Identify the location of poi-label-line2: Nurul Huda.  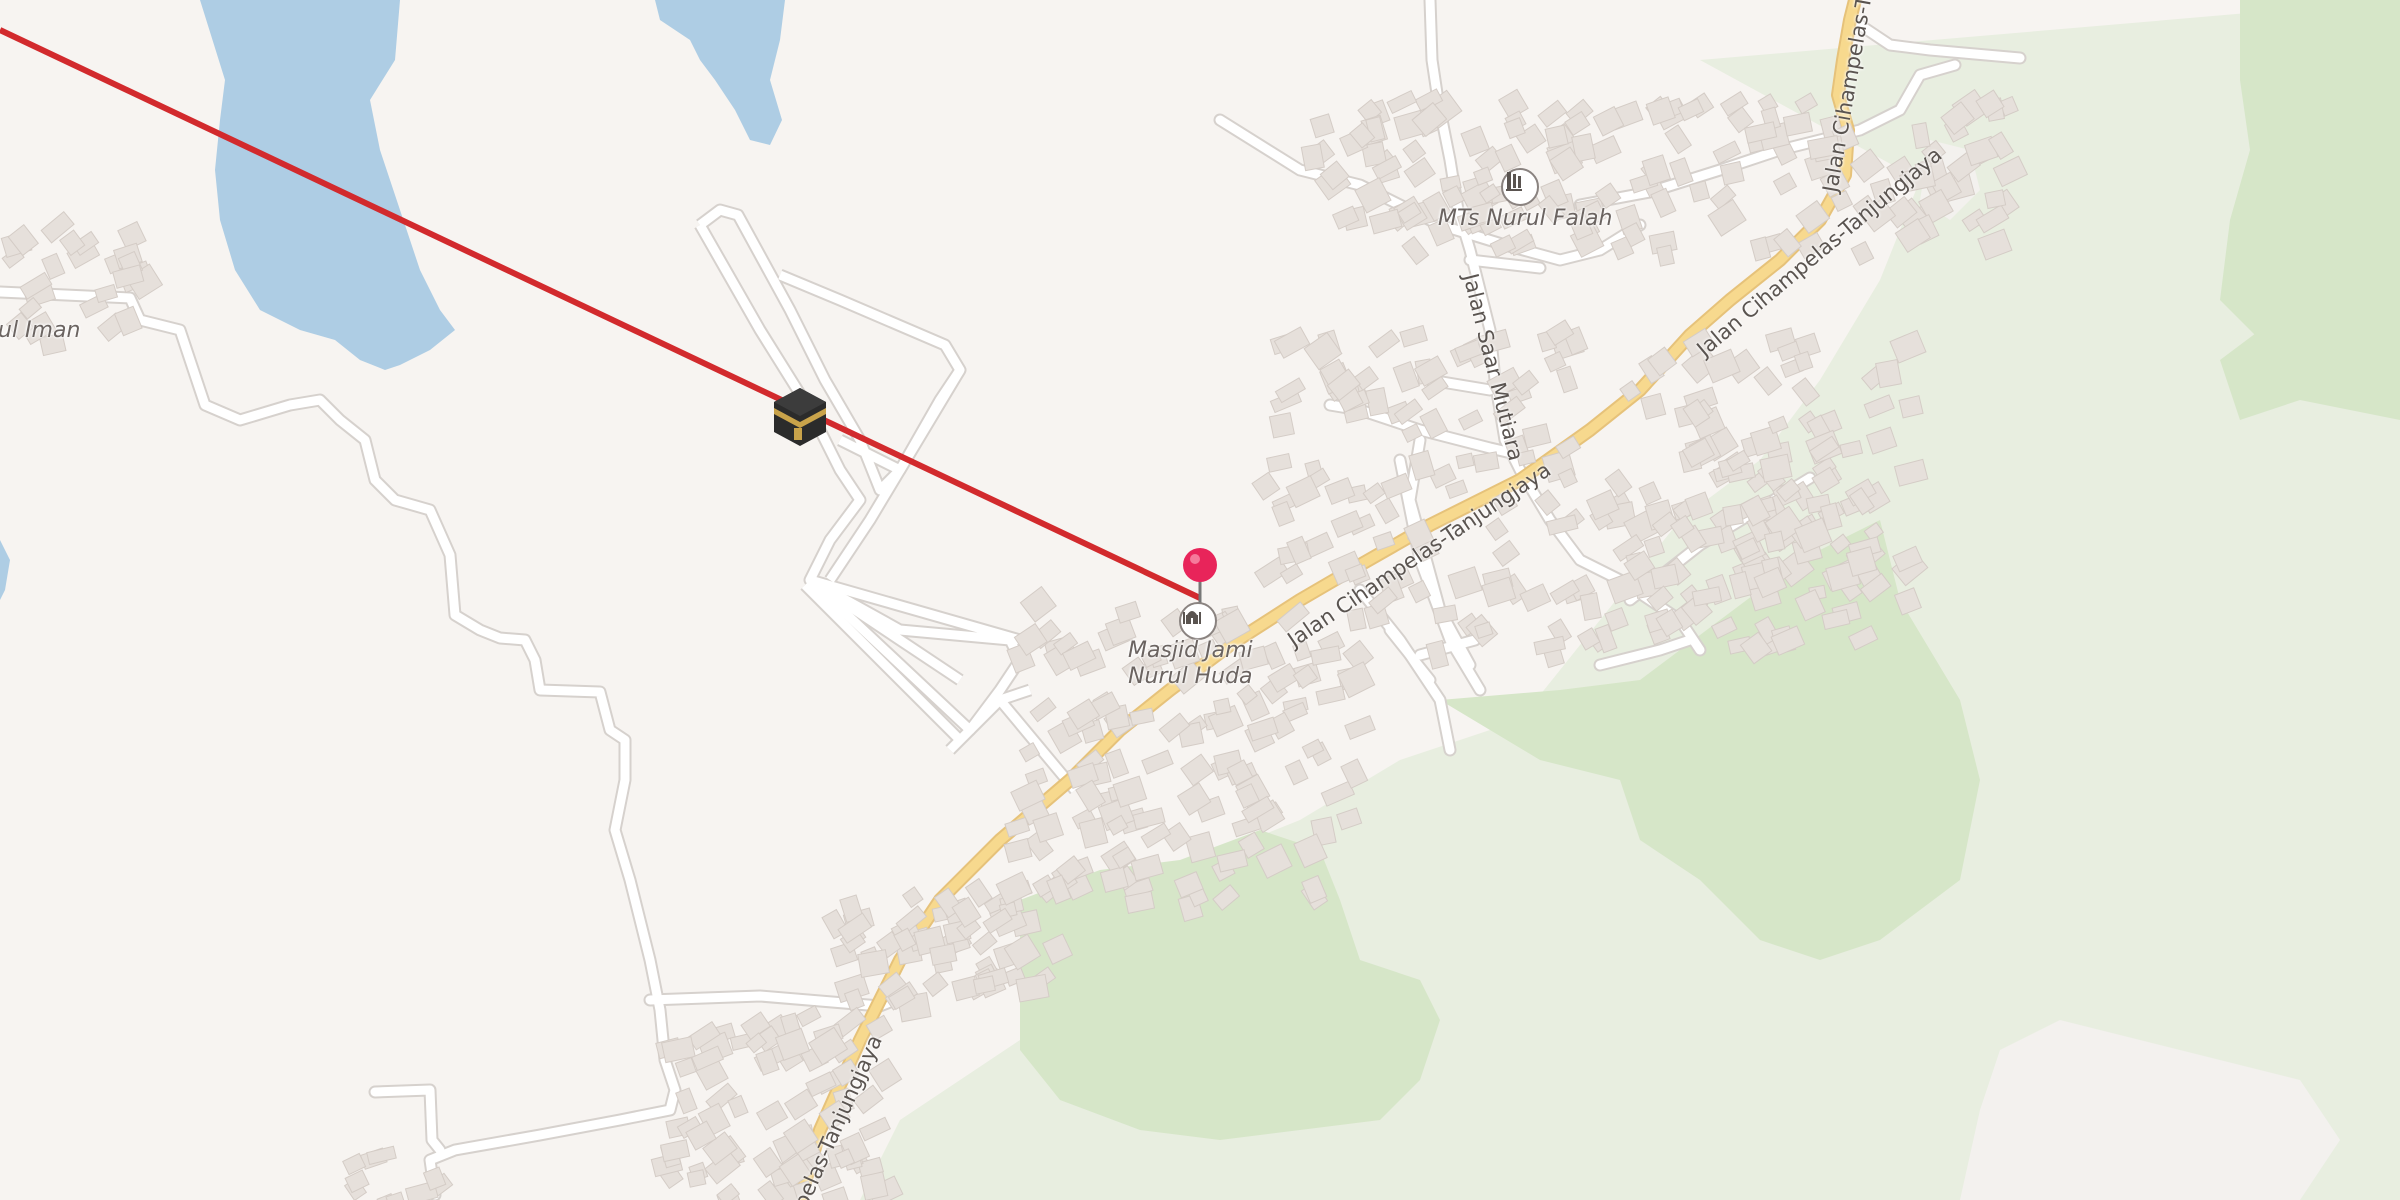
(1190, 676).